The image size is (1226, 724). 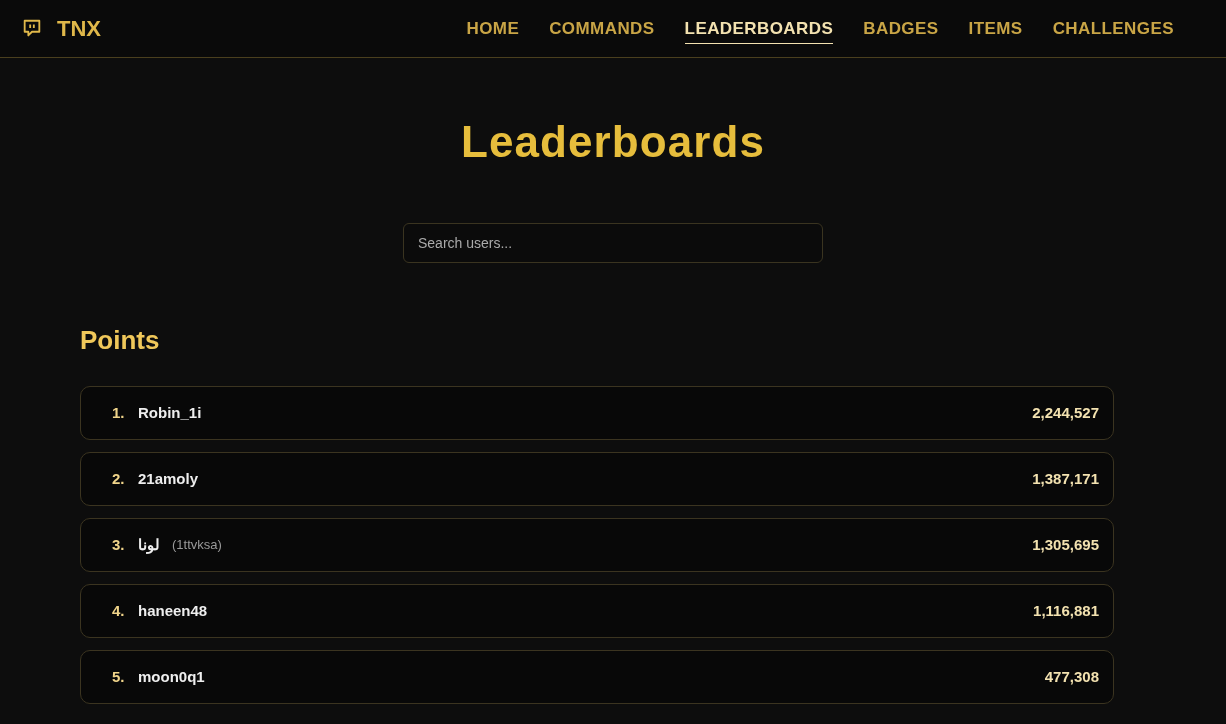 What do you see at coordinates (149, 545) in the screenshot?
I see `username: لونا` at bounding box center [149, 545].